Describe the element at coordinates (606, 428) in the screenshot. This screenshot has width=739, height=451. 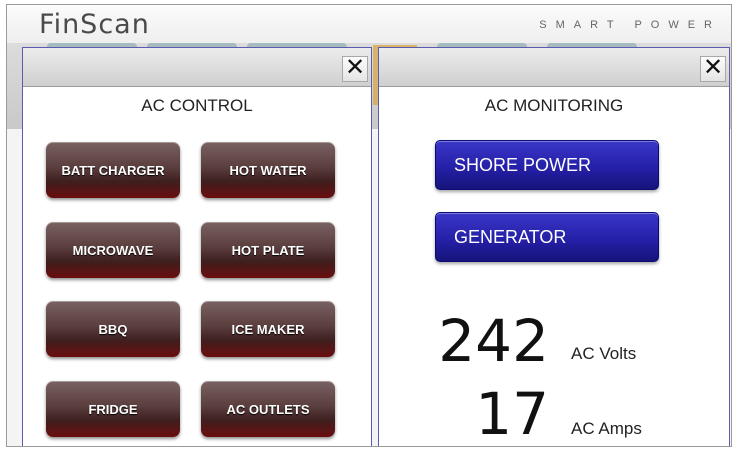
I see `ac-amps-unit: AC Amps` at that location.